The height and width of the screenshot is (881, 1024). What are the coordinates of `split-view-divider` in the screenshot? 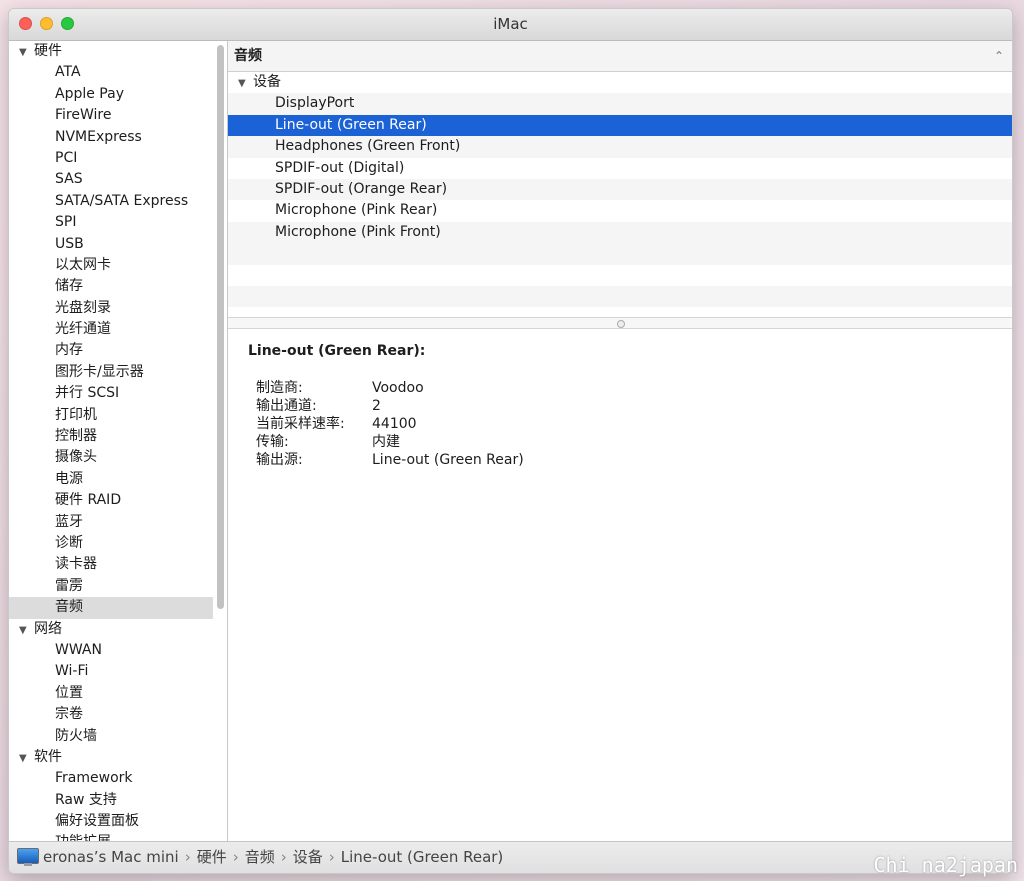 It's located at (620, 323).